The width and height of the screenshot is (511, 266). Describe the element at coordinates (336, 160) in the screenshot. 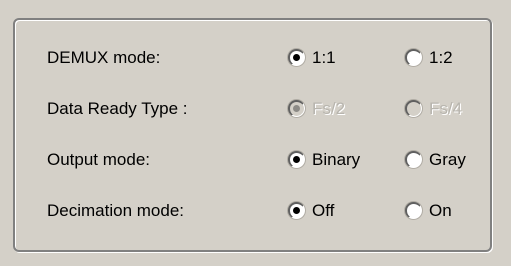

I see `output-mode-binary-label: Binary` at that location.